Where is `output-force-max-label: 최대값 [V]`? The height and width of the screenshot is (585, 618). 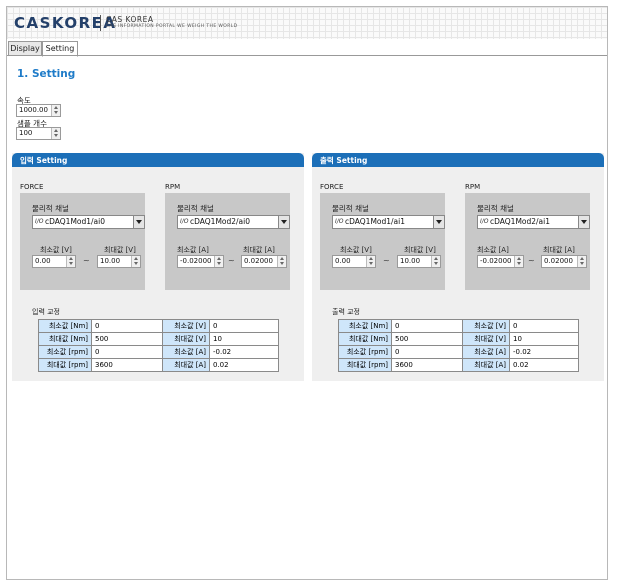 output-force-max-label: 최대값 [V] is located at coordinates (420, 250).